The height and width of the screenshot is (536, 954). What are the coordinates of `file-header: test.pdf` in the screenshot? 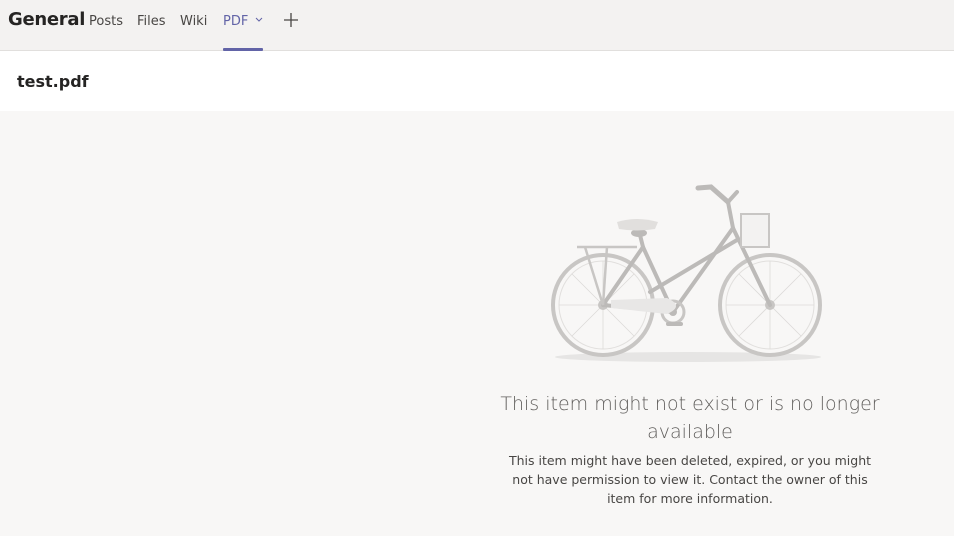 It's located at (477, 81).